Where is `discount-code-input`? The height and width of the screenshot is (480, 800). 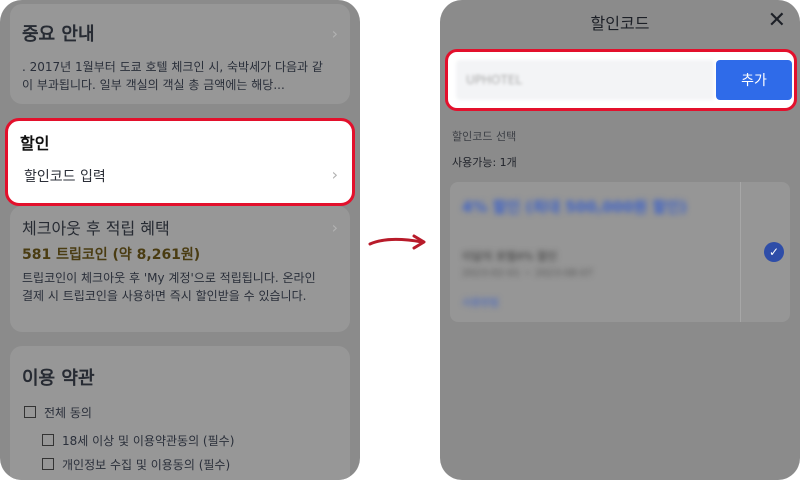 discount-code-input is located at coordinates (585, 80).